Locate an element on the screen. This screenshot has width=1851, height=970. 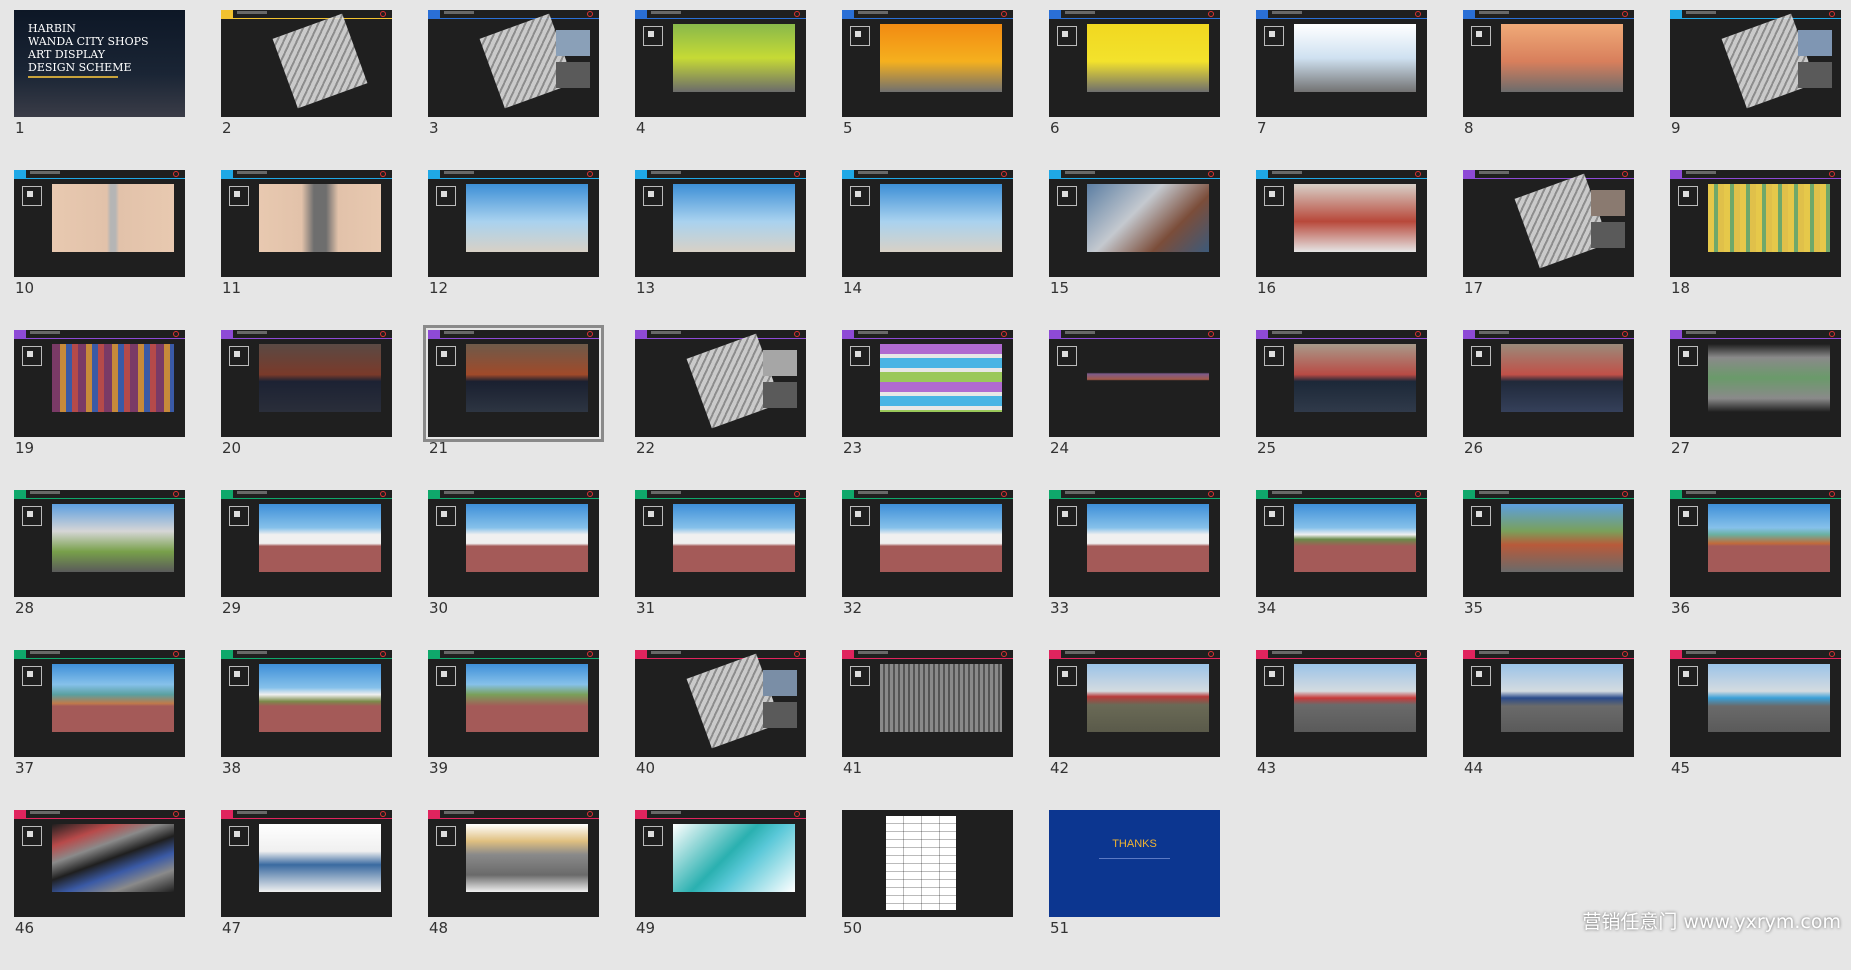
slide-cell: 7 is located at coordinates (1341, 85).